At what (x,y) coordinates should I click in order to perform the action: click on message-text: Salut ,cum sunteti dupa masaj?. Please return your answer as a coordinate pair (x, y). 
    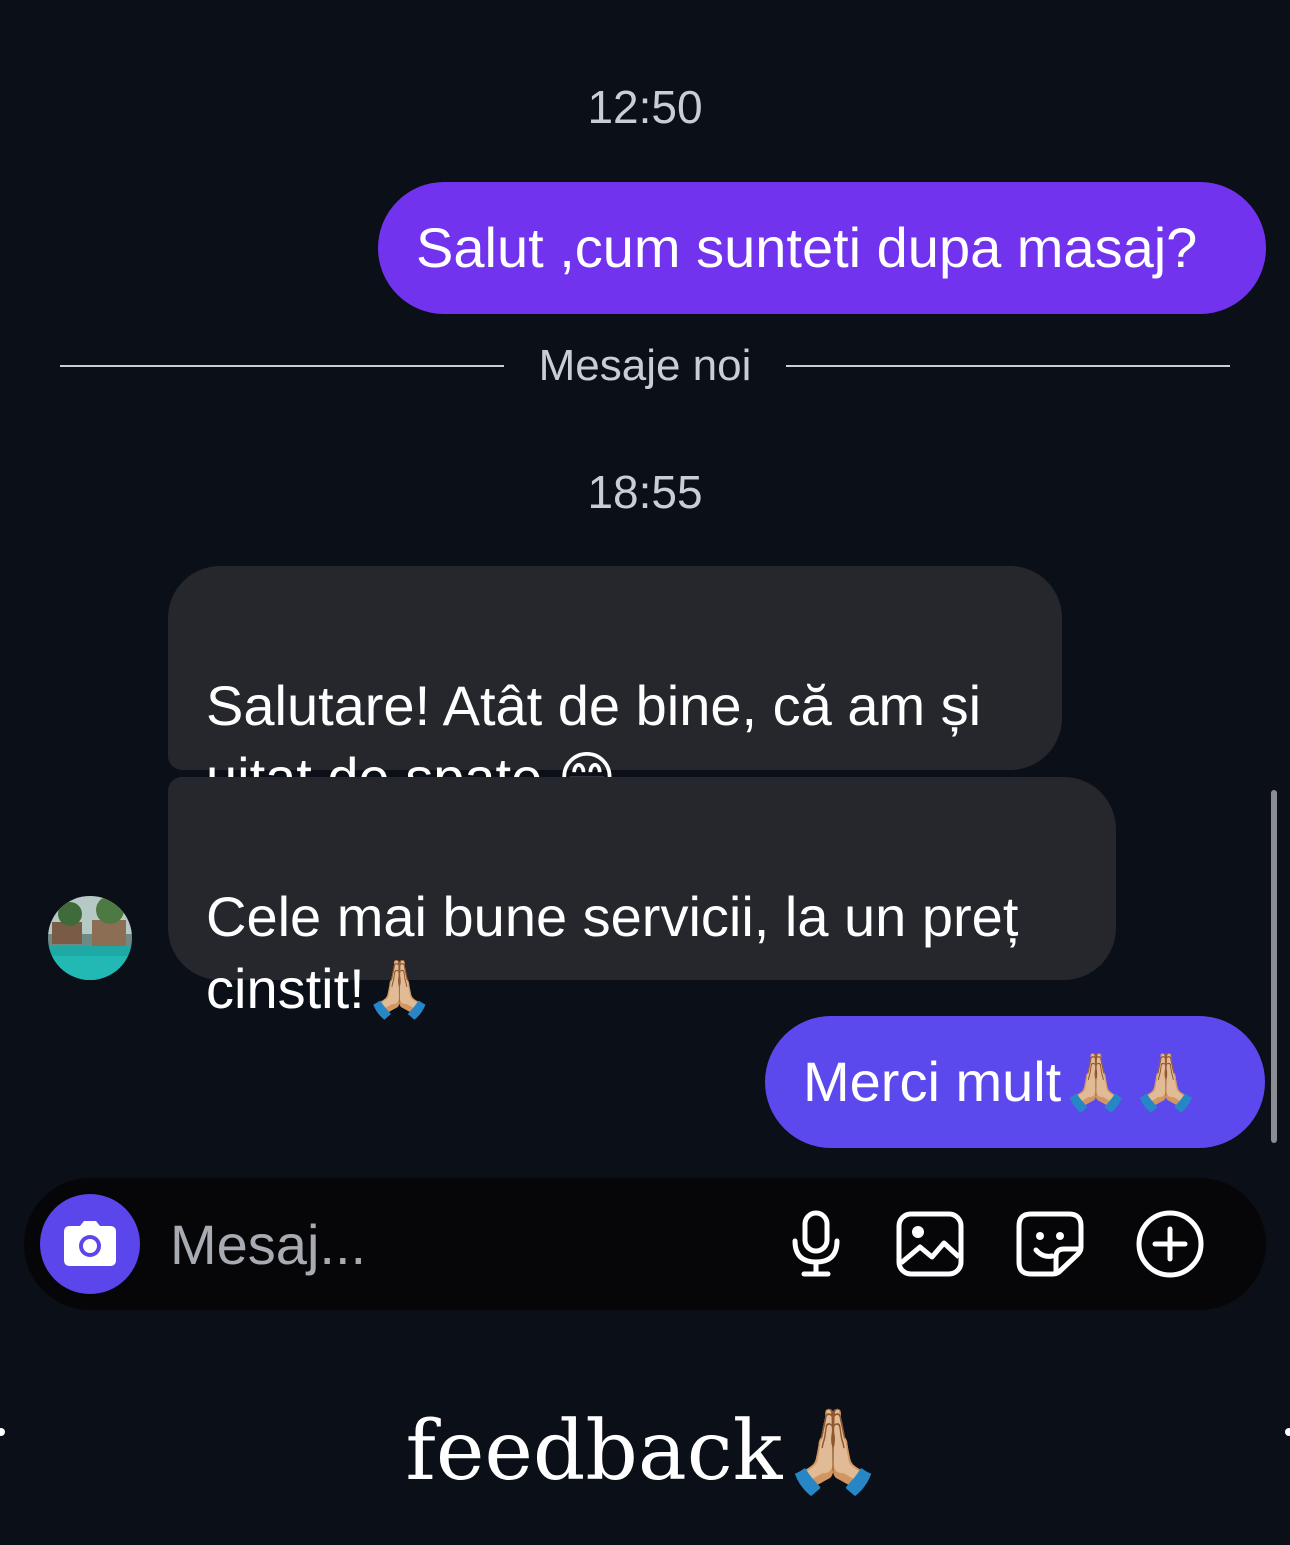
    Looking at the image, I should click on (807, 247).